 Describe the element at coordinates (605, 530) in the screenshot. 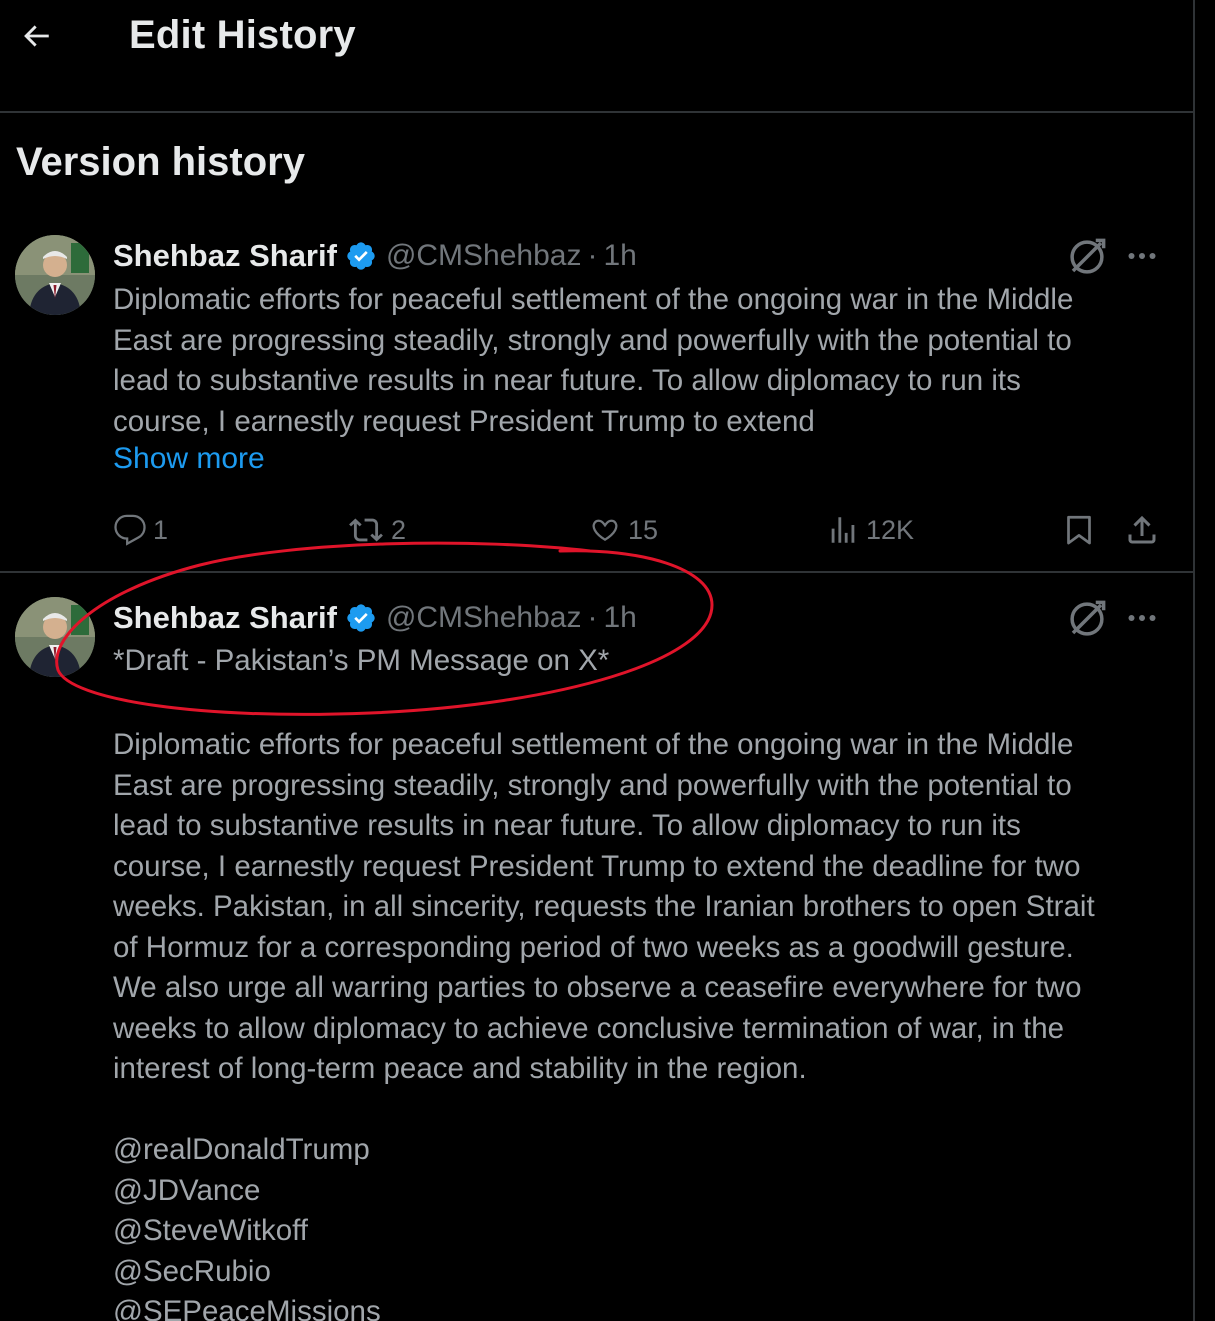

I see `heart-icon` at that location.